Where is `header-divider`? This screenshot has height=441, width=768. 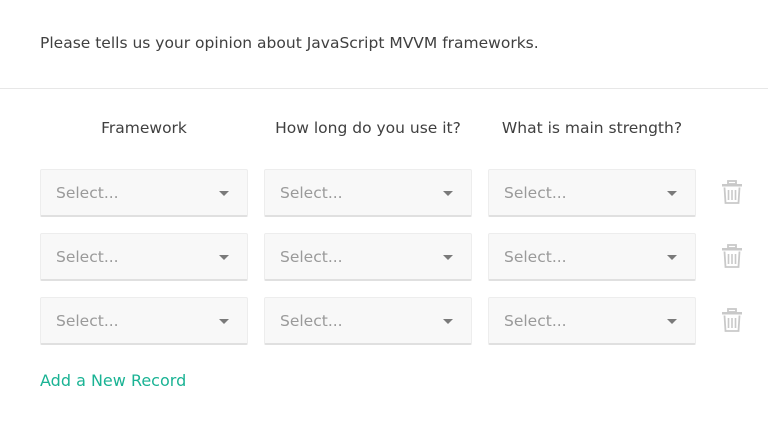 header-divider is located at coordinates (384, 88).